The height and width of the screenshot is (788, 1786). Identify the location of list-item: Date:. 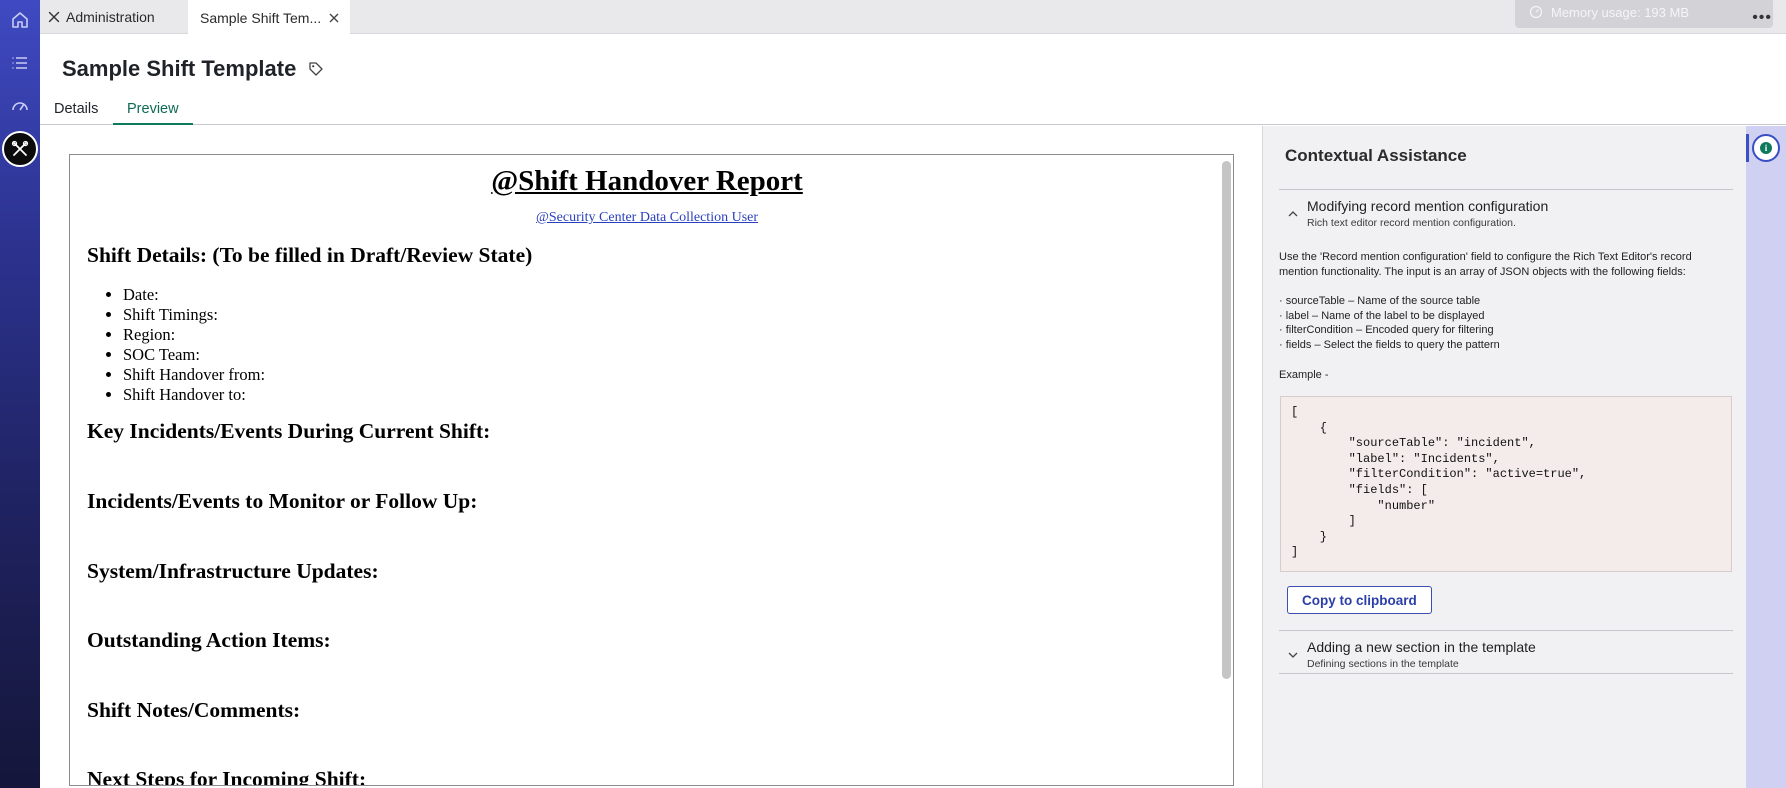
(194, 295).